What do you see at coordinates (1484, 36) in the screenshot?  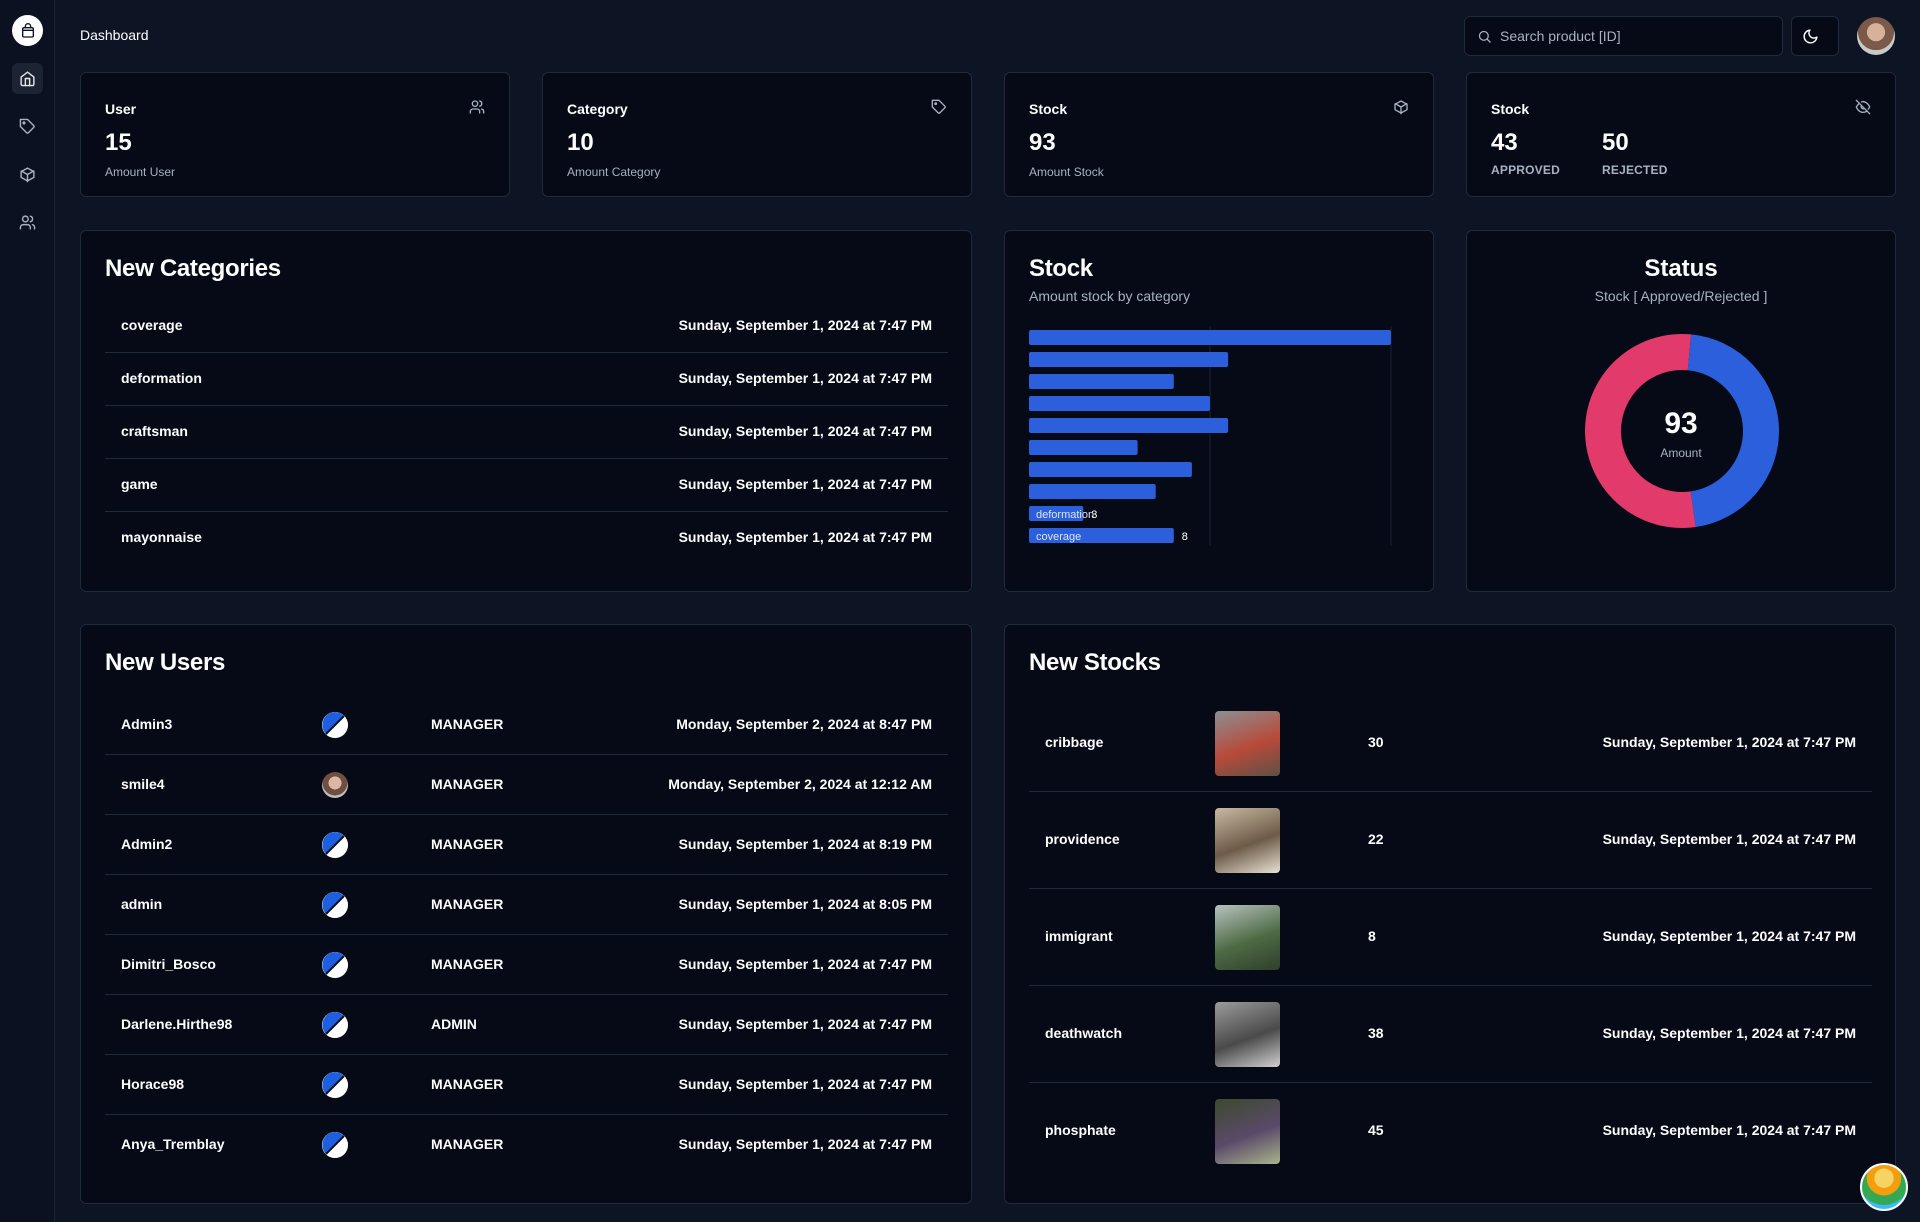 I see `search-icon` at bounding box center [1484, 36].